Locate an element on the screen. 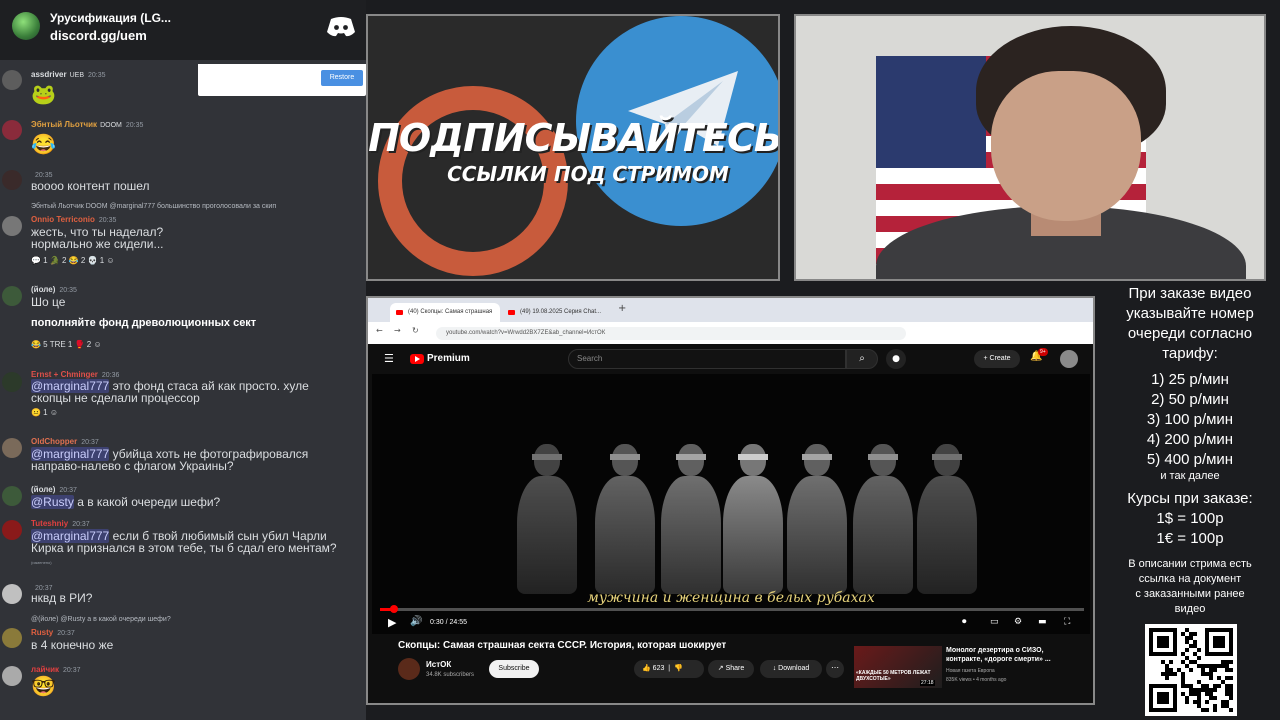  mention: @Rusty is located at coordinates (52, 502).